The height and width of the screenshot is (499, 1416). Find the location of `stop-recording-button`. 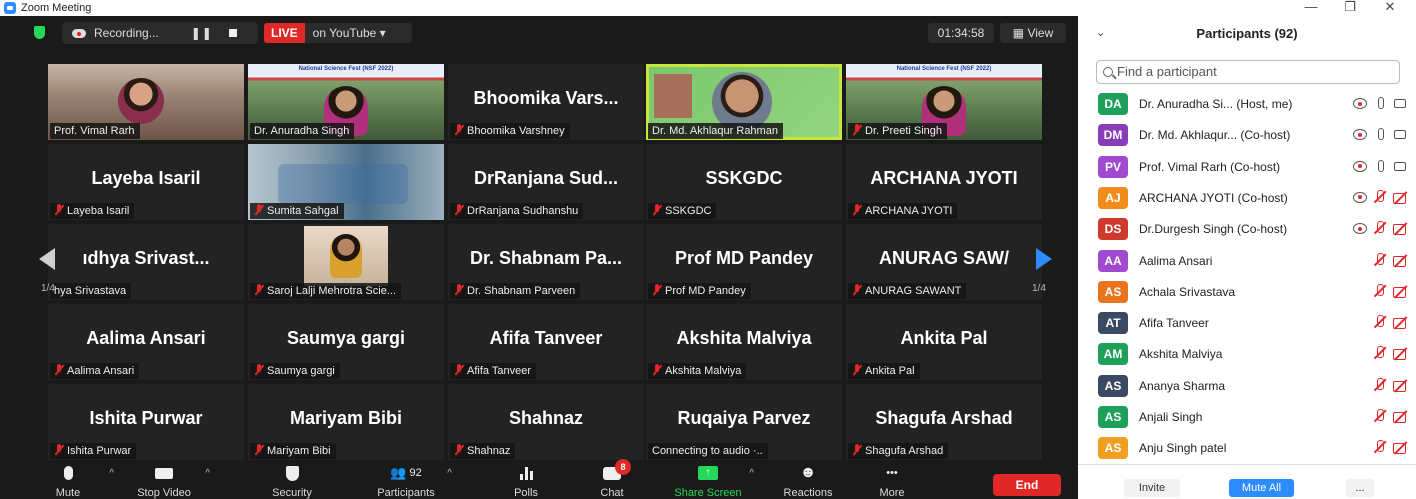

stop-recording-button is located at coordinates (232, 33).